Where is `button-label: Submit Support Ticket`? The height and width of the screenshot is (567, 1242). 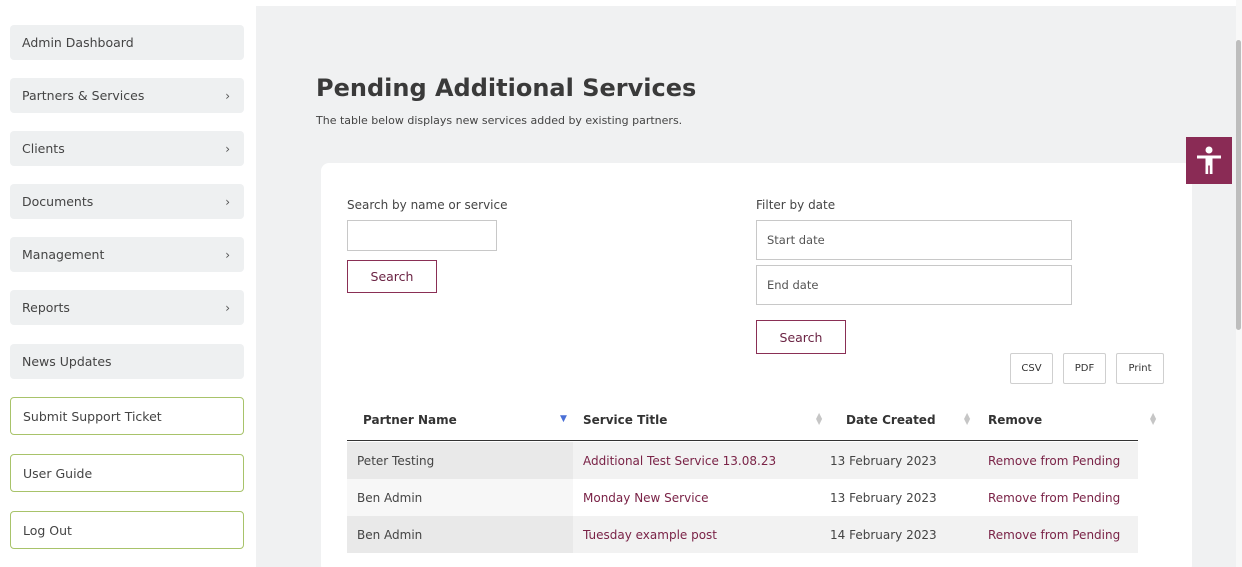
button-label: Submit Support Ticket is located at coordinates (92, 416).